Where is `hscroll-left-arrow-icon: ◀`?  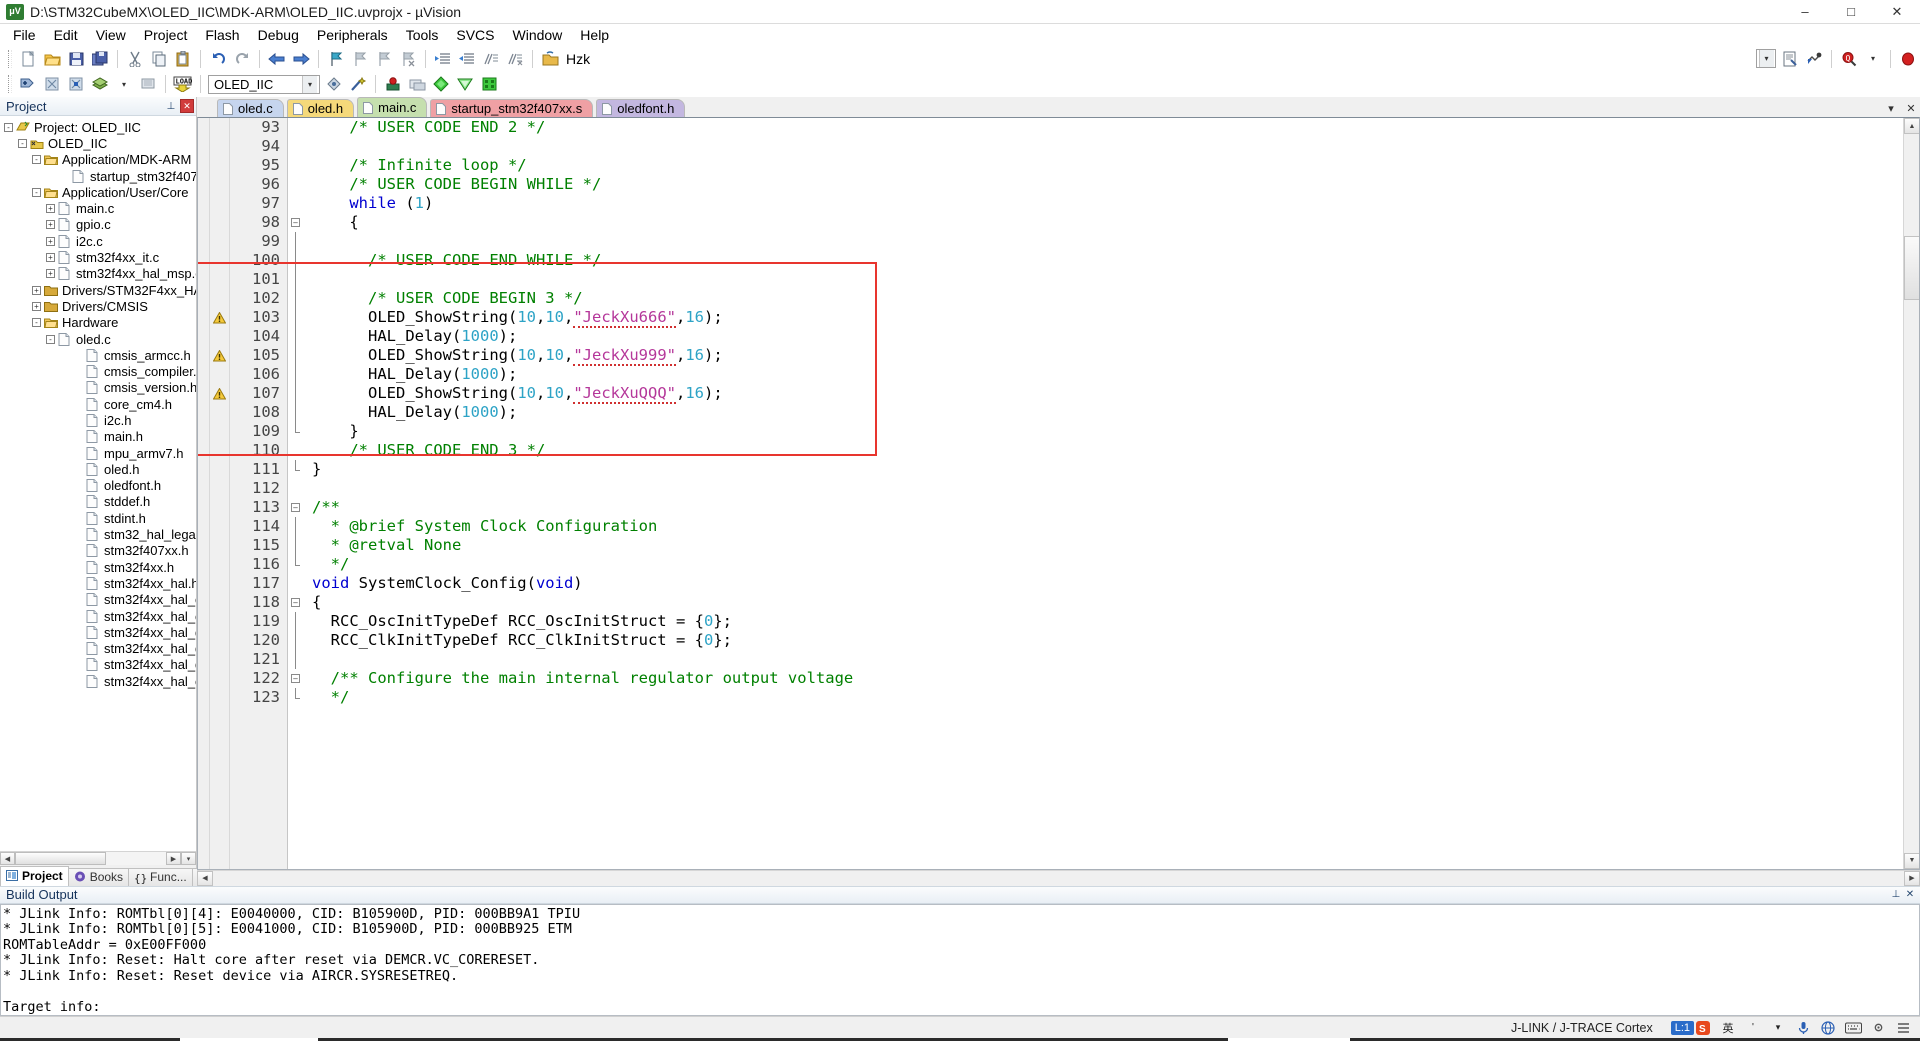
hscroll-left-arrow-icon: ◀ is located at coordinates (205, 878).